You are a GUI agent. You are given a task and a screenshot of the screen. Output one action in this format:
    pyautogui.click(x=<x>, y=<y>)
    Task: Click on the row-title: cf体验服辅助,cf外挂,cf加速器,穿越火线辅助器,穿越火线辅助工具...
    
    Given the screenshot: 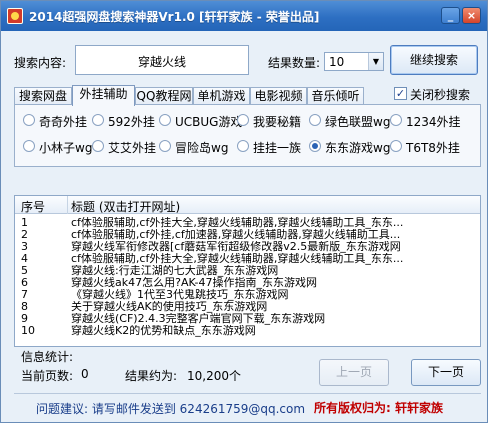 What is the action you would take?
    pyautogui.click(x=236, y=235)
    